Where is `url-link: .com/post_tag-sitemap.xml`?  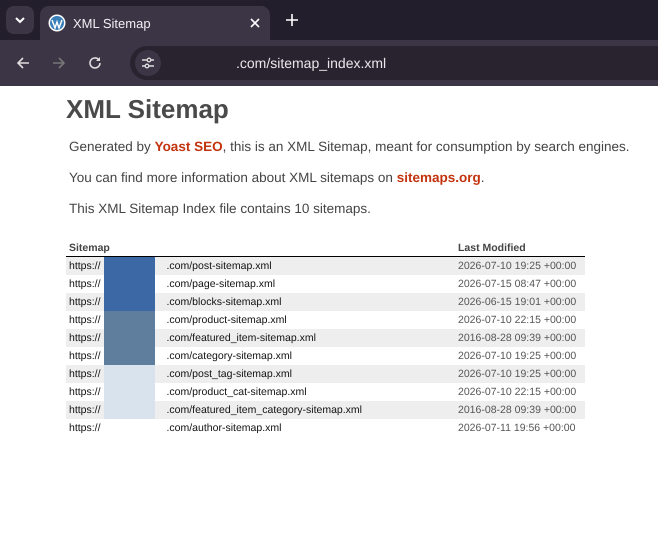 url-link: .com/post_tag-sitemap.xml is located at coordinates (229, 374).